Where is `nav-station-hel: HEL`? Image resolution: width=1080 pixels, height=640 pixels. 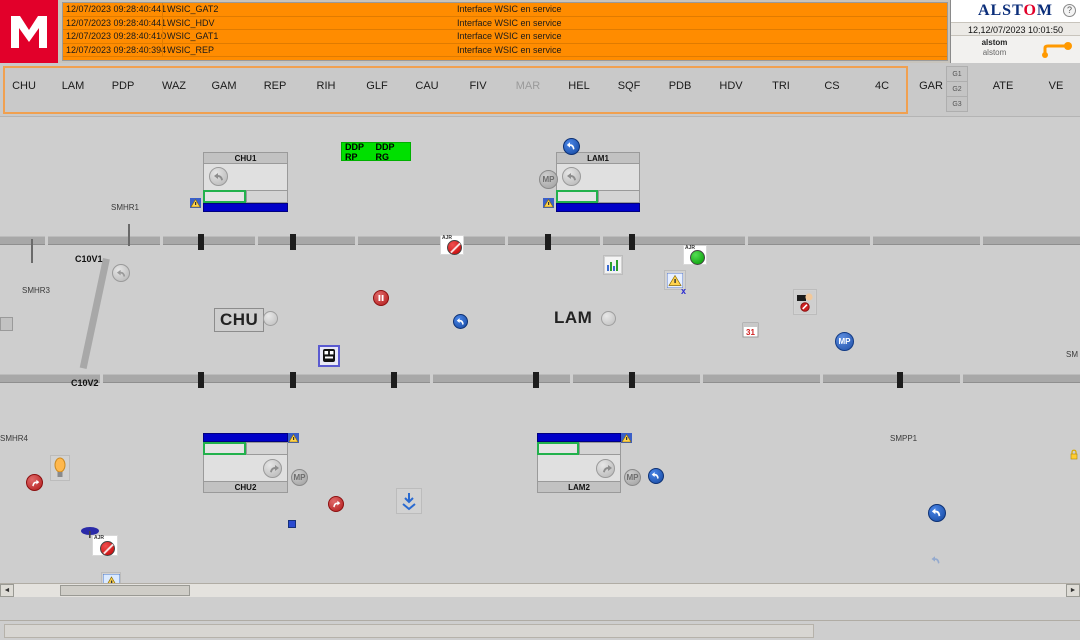
nav-station-hel: HEL is located at coordinates (579, 86).